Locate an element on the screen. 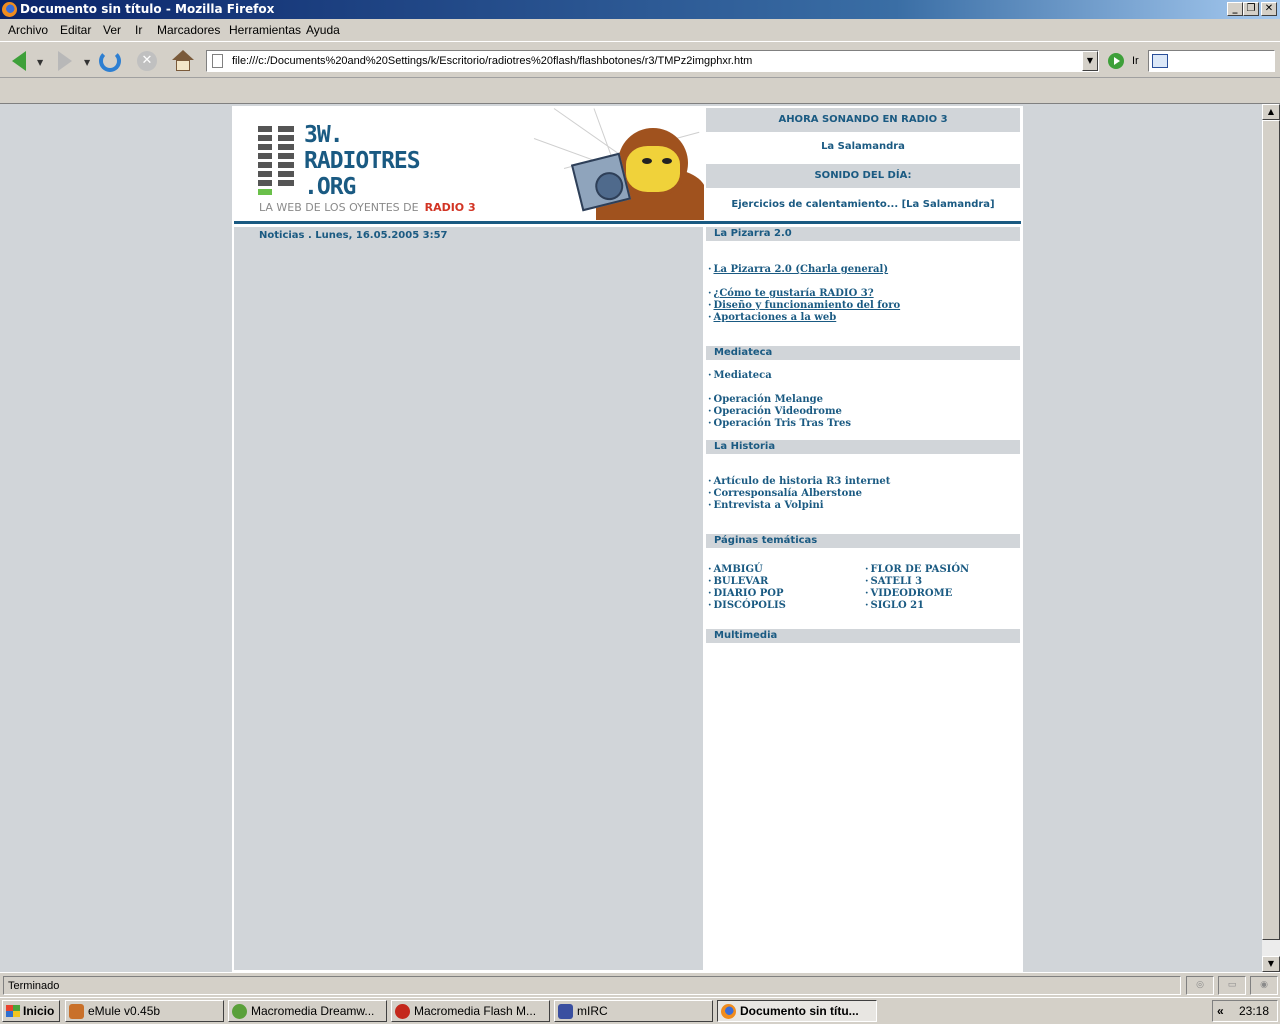  link-aportaciones: · Aportaciones a la web is located at coordinates (772, 317).